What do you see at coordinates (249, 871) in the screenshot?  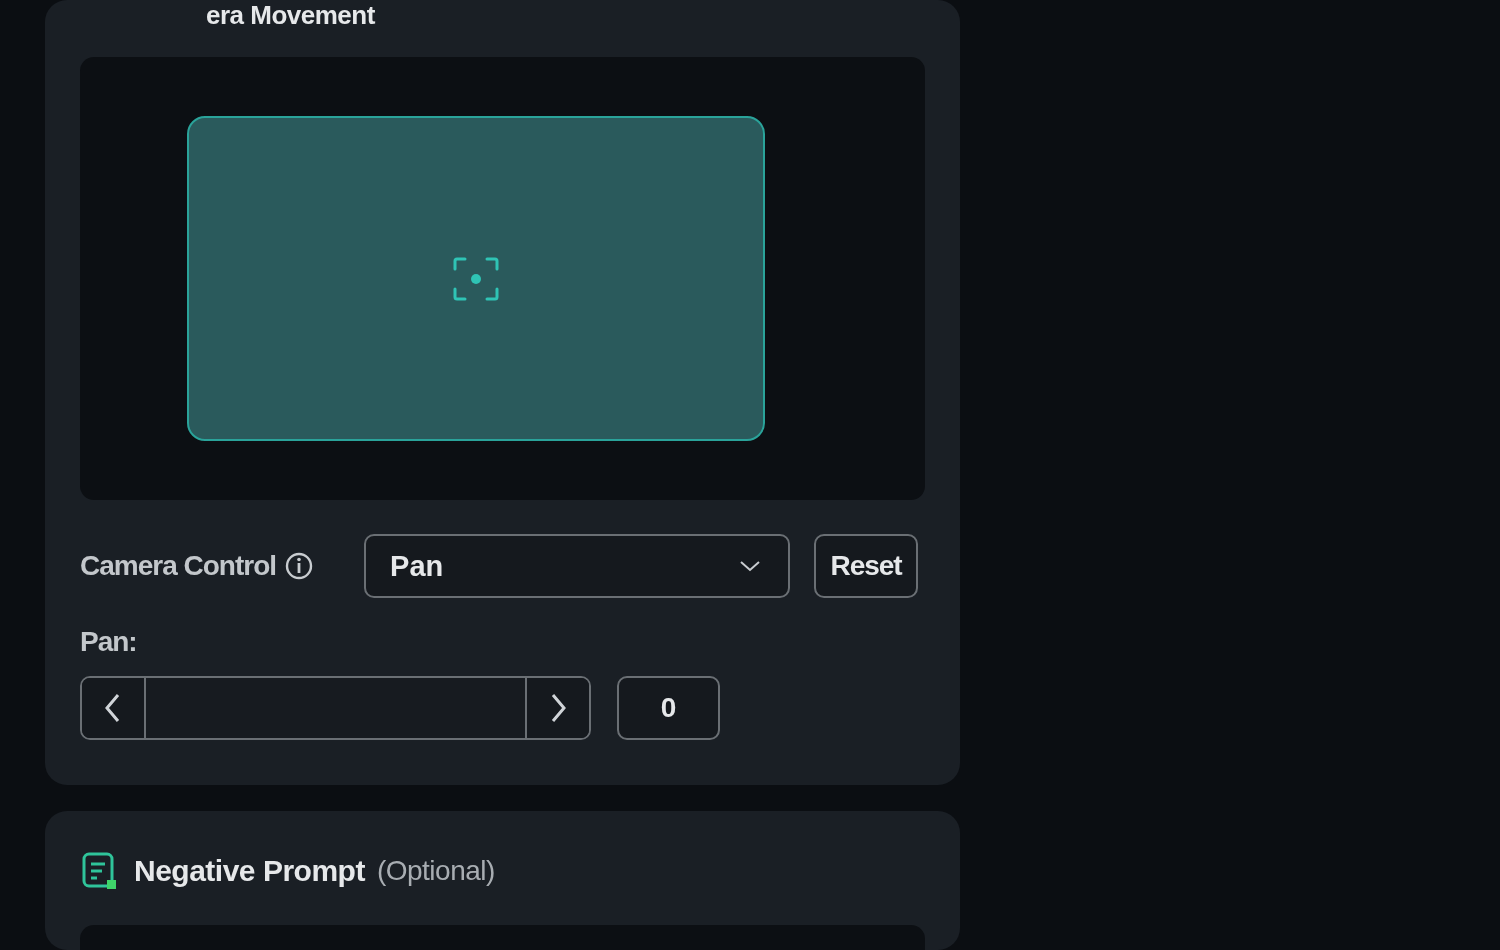 I see `section-title: Negative Prompt` at bounding box center [249, 871].